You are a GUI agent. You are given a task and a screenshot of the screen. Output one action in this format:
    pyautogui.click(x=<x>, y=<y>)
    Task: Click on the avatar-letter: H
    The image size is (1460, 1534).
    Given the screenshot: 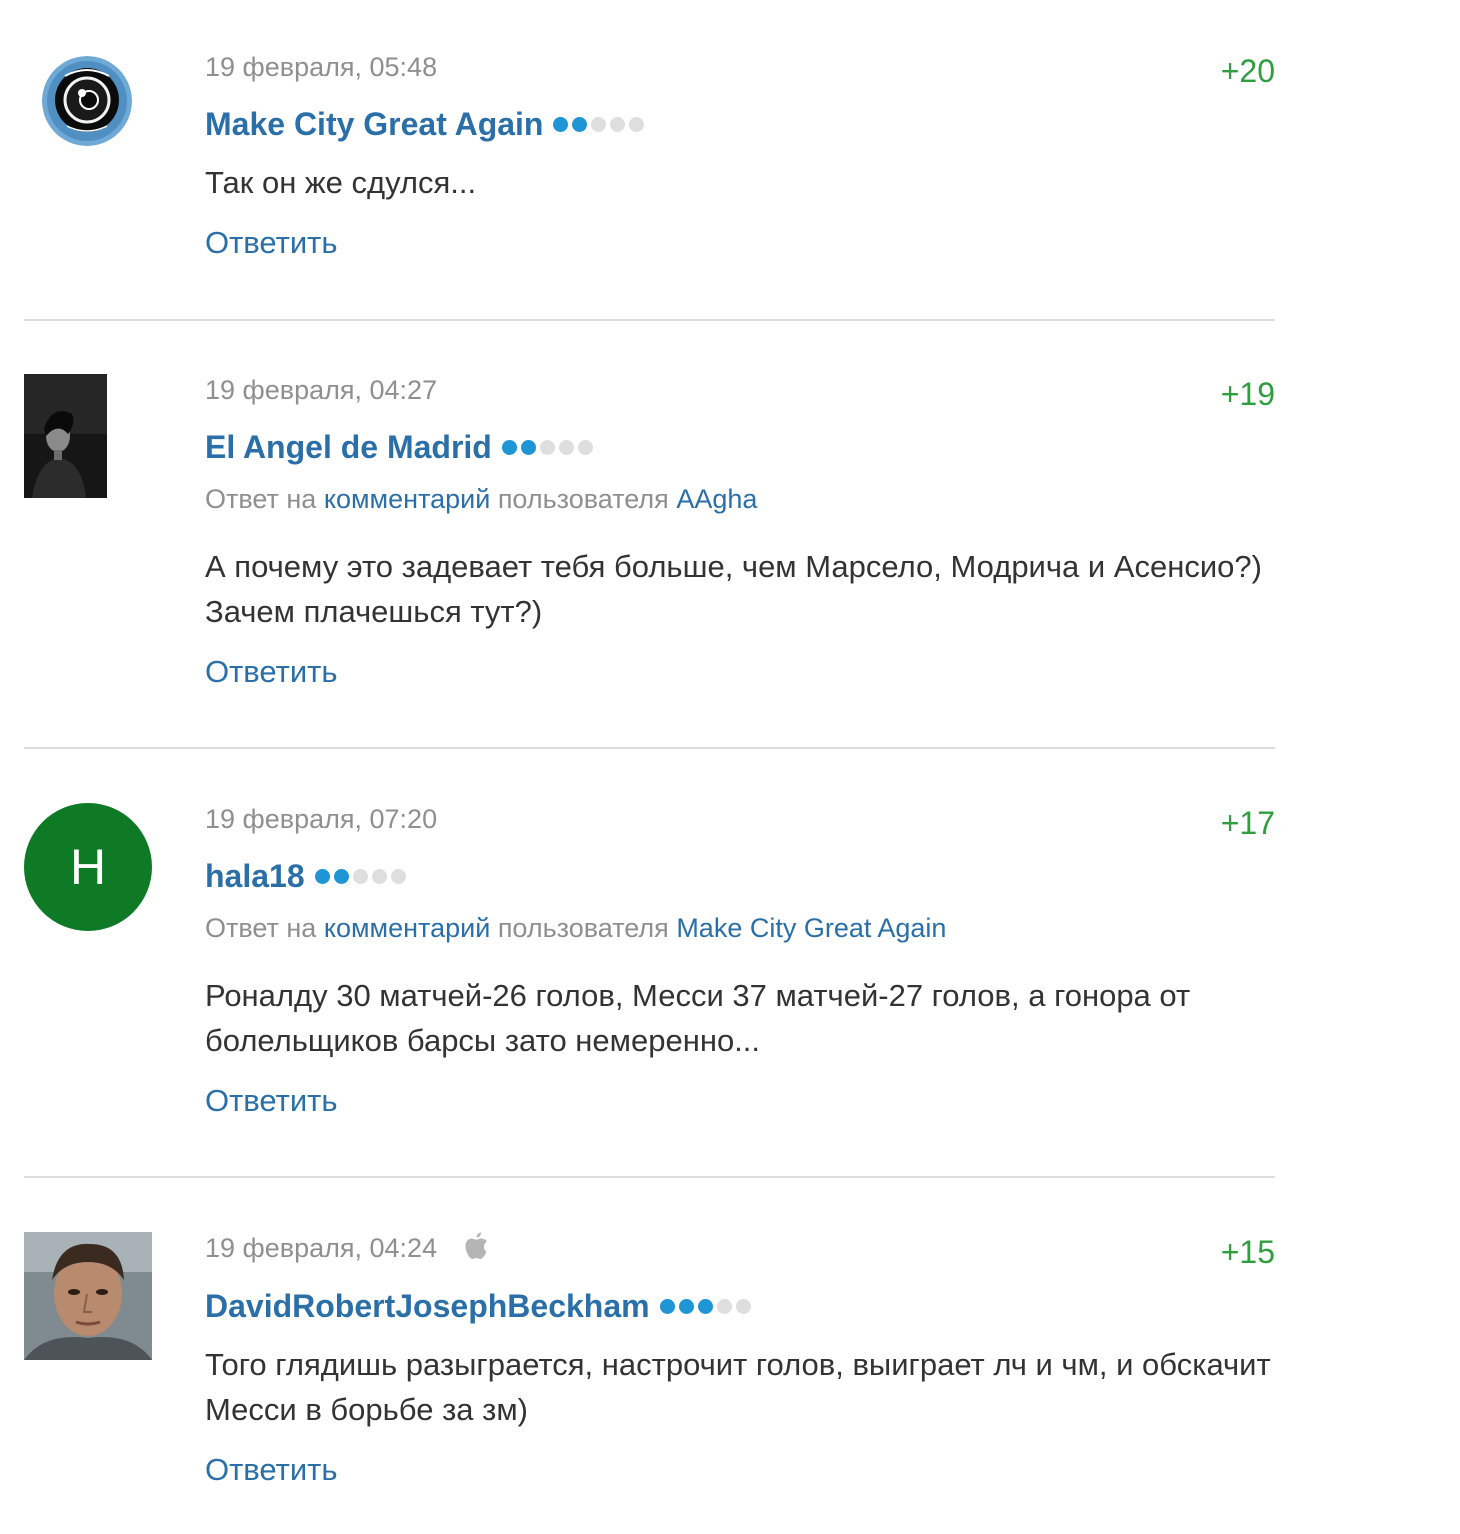 What is the action you would take?
    pyautogui.click(x=88, y=867)
    